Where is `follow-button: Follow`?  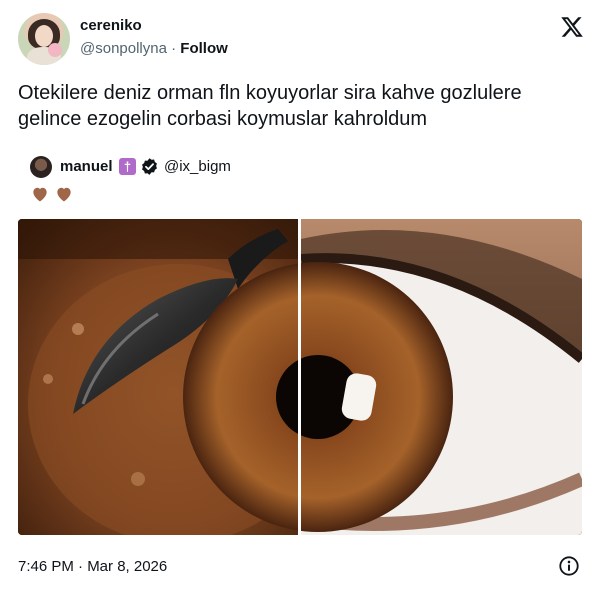
follow-button: Follow is located at coordinates (204, 48).